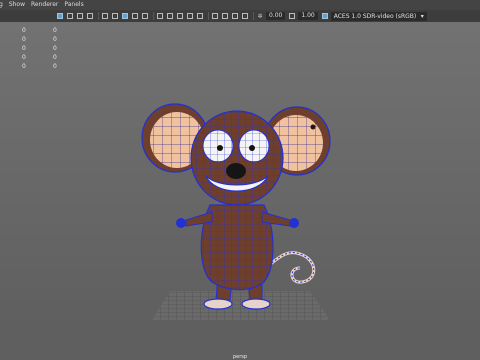 The image size is (480, 360). I want to click on camera-label: persp, so click(240, 357).